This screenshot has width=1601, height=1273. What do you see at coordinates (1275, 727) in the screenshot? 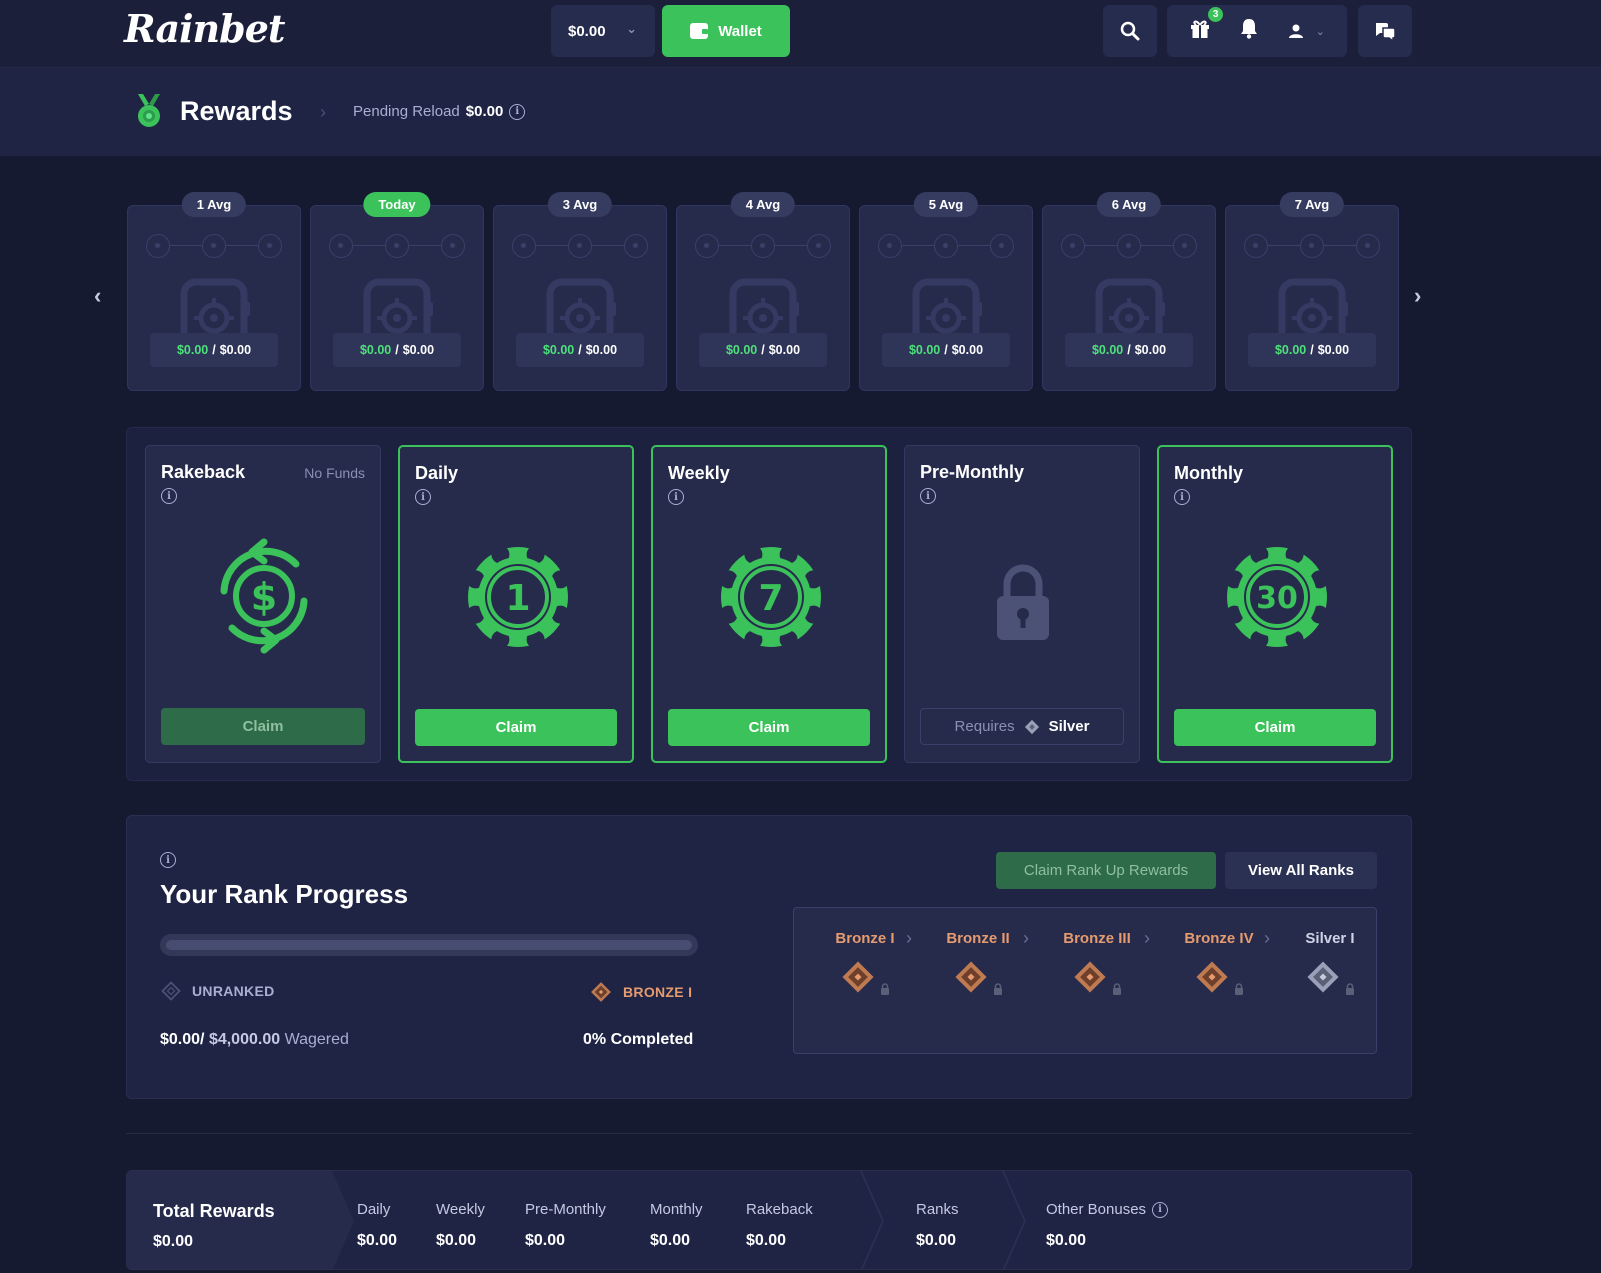
I see `monthly-claim-button: Claim` at bounding box center [1275, 727].